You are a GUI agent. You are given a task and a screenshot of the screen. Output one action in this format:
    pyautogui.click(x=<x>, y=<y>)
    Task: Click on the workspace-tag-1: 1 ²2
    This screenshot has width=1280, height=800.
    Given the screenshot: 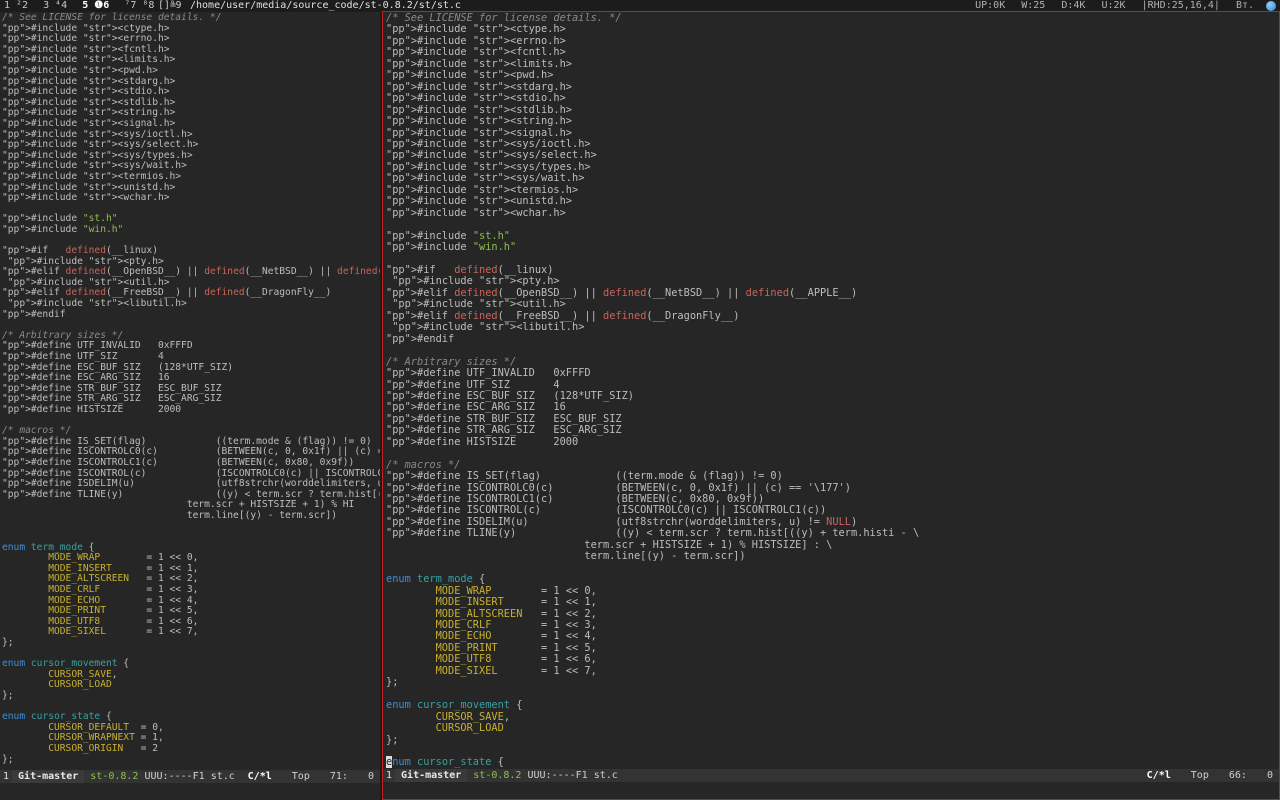 What is the action you would take?
    pyautogui.click(x=16, y=6)
    